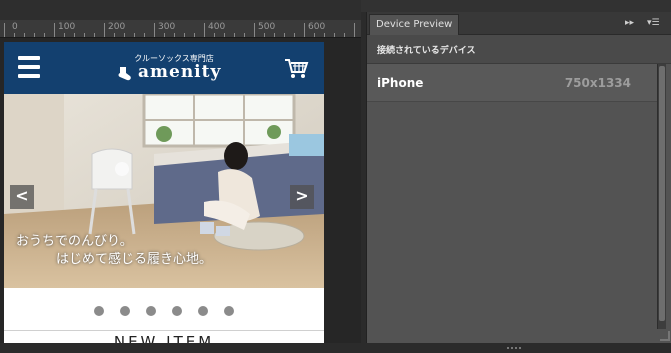  I want to click on scrollbar-thumb, so click(662, 193).